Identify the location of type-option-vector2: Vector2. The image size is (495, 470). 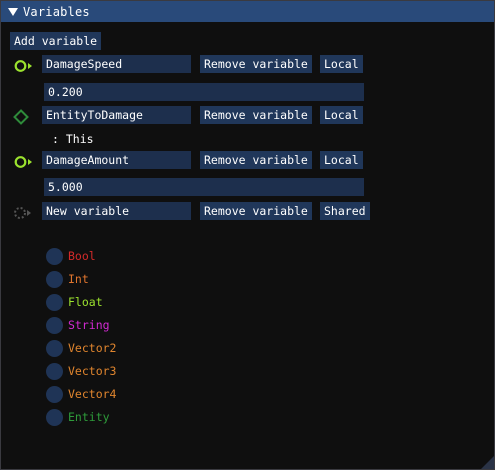
(81, 348).